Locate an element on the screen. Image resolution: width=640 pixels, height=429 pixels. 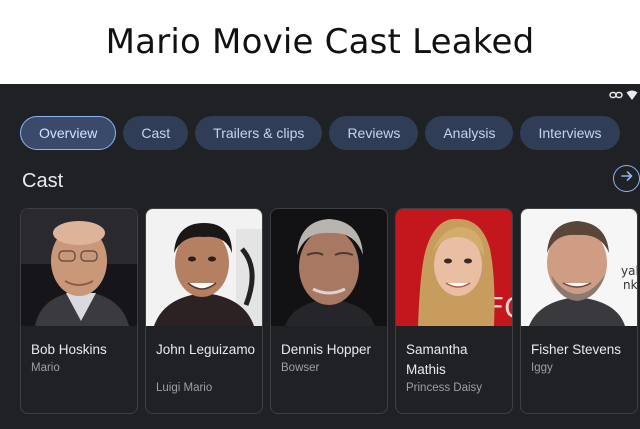
actor-name: John Leguizamo is located at coordinates (206, 349).